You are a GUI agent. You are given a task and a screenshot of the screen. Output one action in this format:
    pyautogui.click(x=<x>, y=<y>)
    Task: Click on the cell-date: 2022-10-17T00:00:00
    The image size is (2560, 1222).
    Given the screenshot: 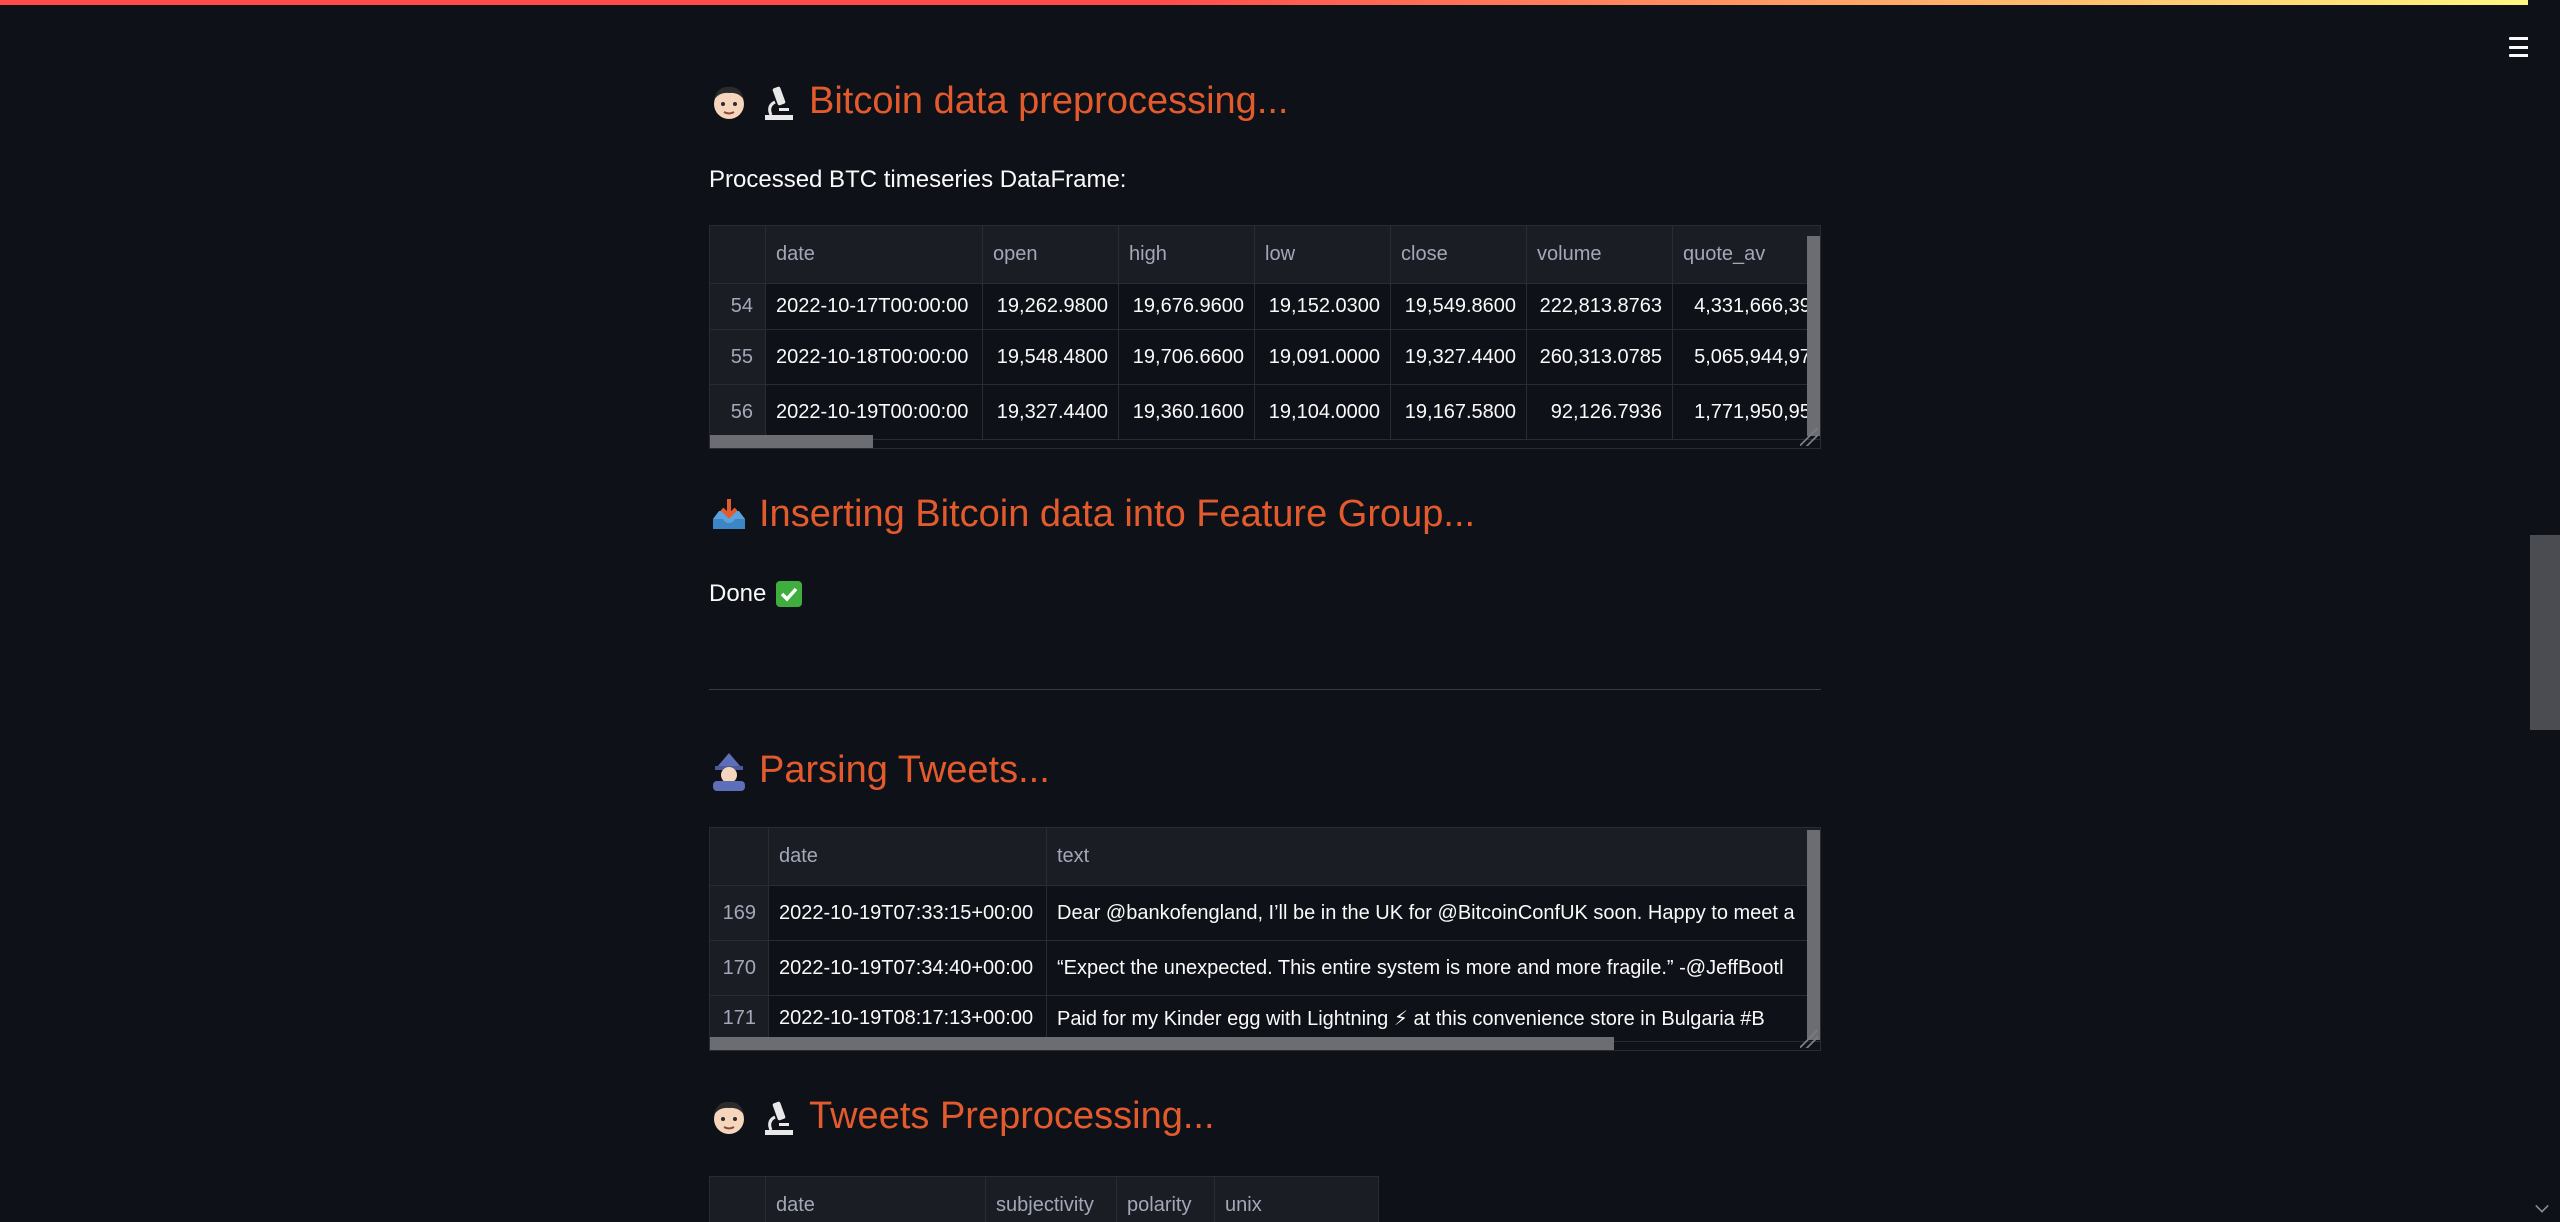 What is the action you would take?
    pyautogui.click(x=874, y=306)
    